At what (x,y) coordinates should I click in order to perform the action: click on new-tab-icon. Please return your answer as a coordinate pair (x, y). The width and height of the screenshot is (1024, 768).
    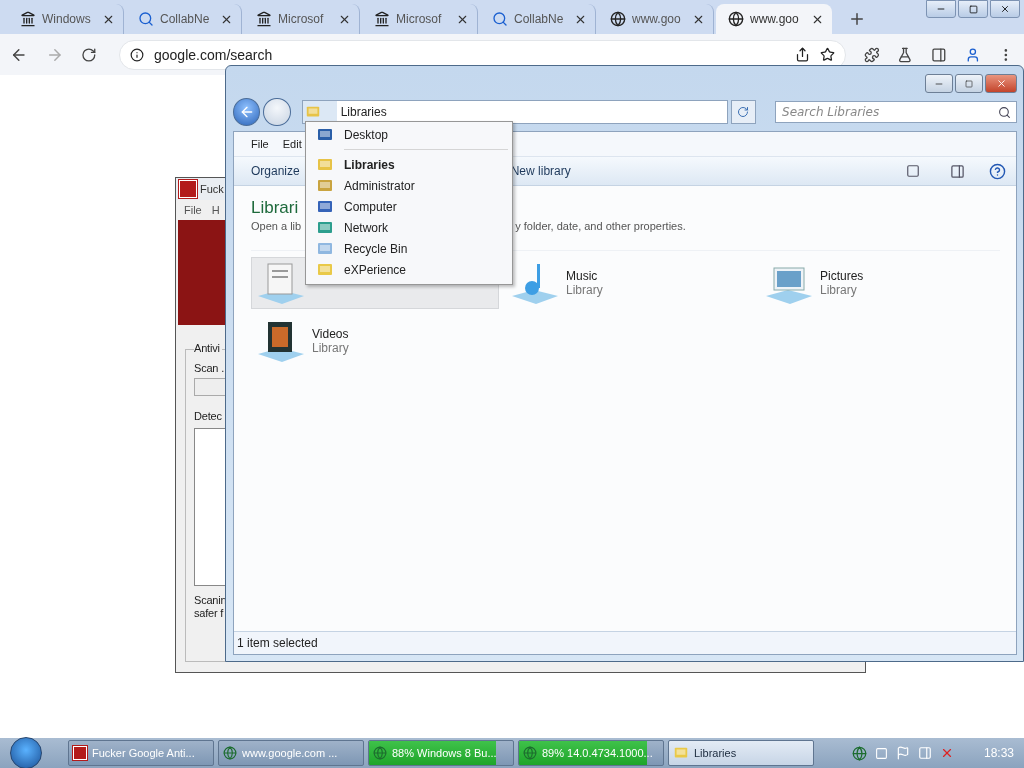
    Looking at the image, I should click on (857, 19).